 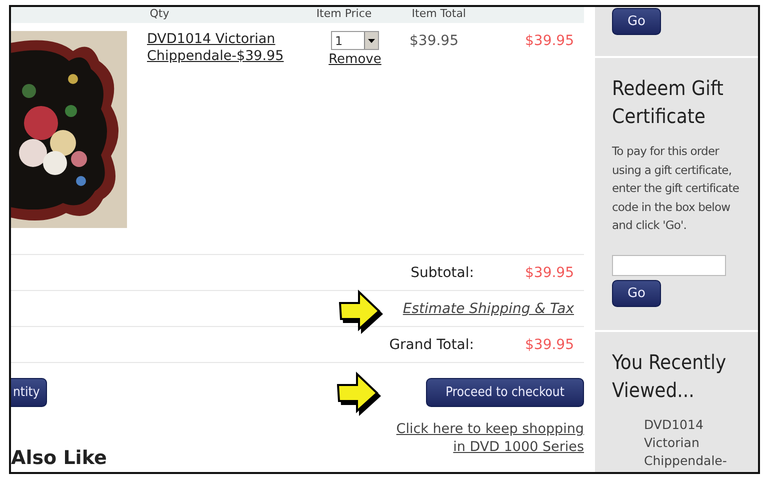 I want to click on gift-instructions: To pay for this order using a gift certificate, enter the gift certificate code in the box below and click 'Go'., so click(x=676, y=188).